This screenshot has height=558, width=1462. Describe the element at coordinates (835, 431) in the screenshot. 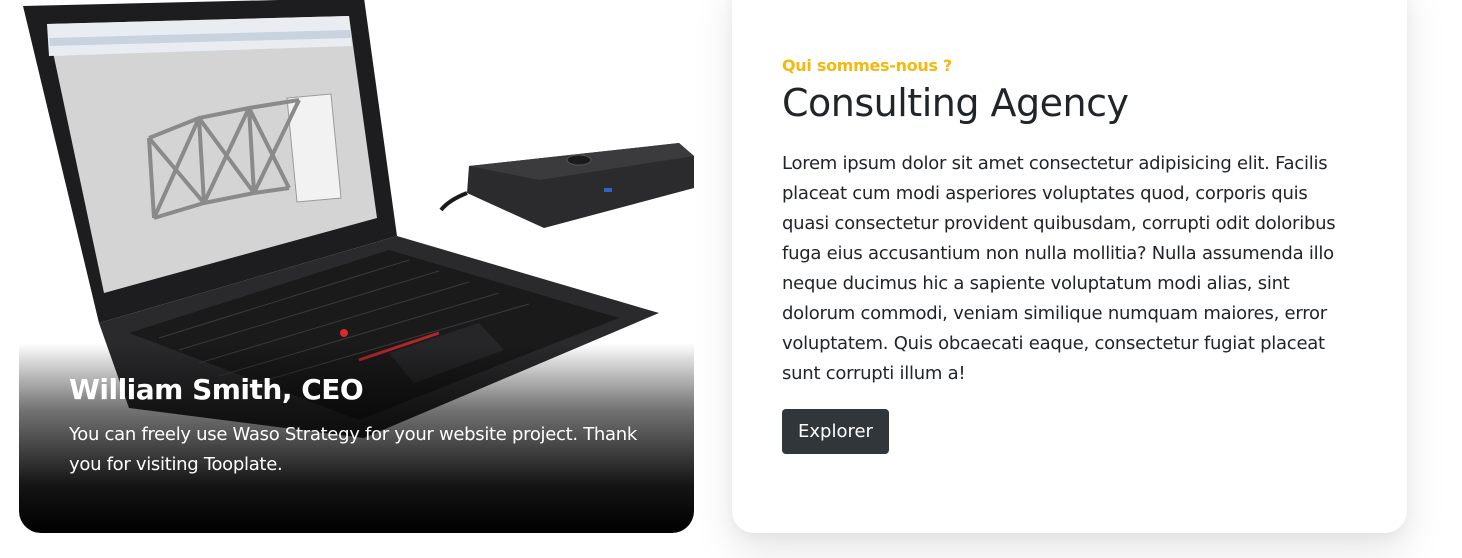

I see `explore-button: Explorer` at that location.